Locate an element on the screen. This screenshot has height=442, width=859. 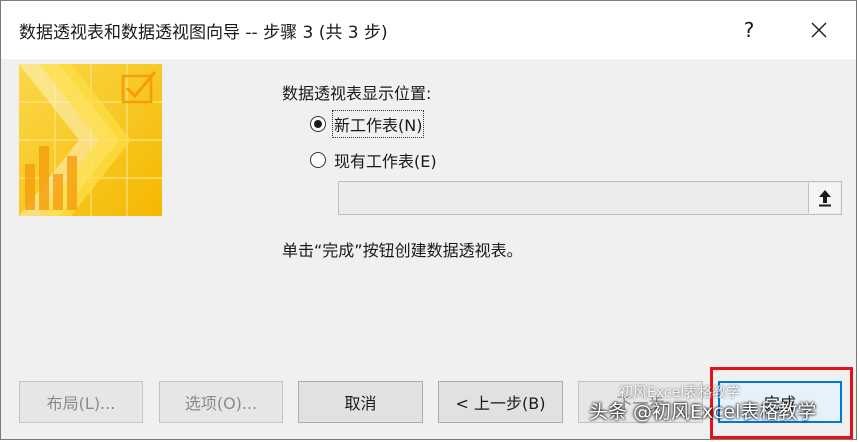
finish-hint: 单击“完成”按钮创建数据透视表。 is located at coordinates (402, 250).